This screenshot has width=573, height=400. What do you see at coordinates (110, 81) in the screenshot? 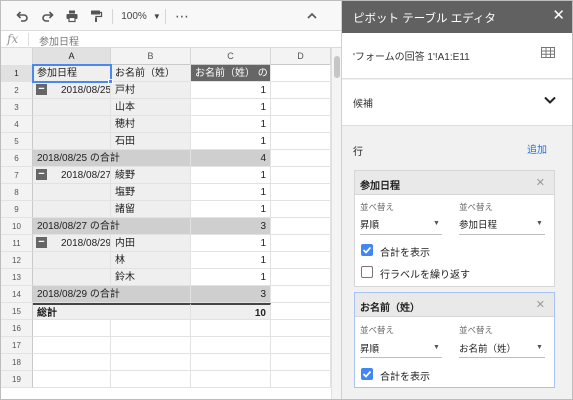
I see `fill-handle` at bounding box center [110, 81].